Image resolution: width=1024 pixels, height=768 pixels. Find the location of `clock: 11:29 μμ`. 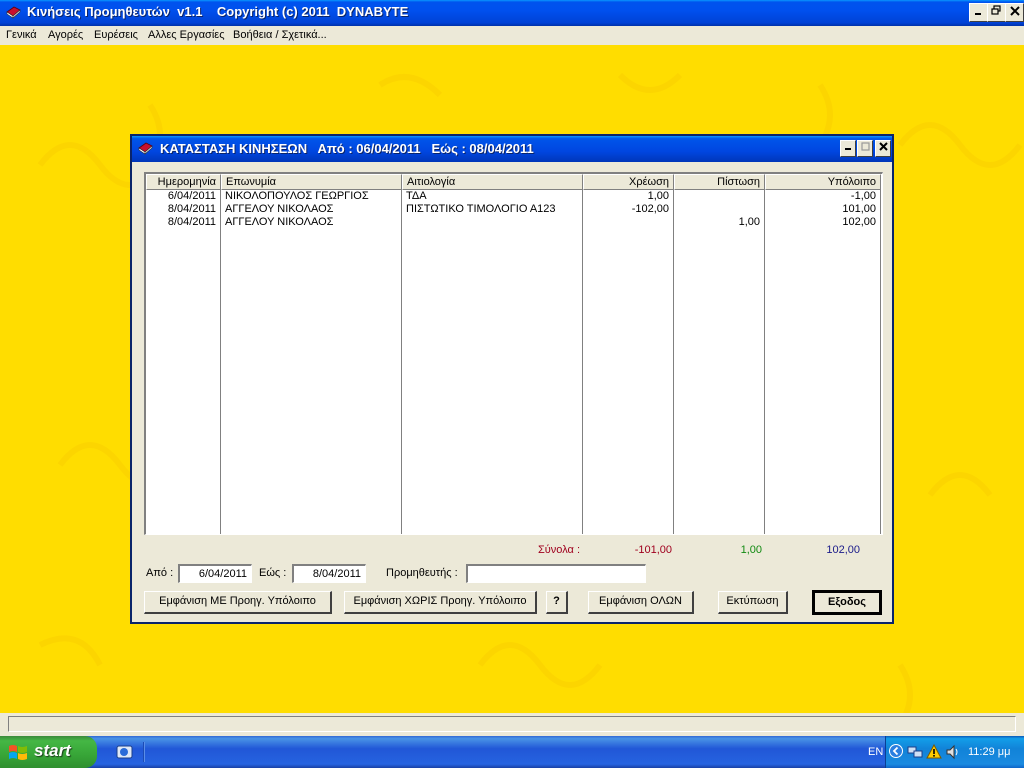

clock: 11:29 μμ is located at coordinates (989, 752).